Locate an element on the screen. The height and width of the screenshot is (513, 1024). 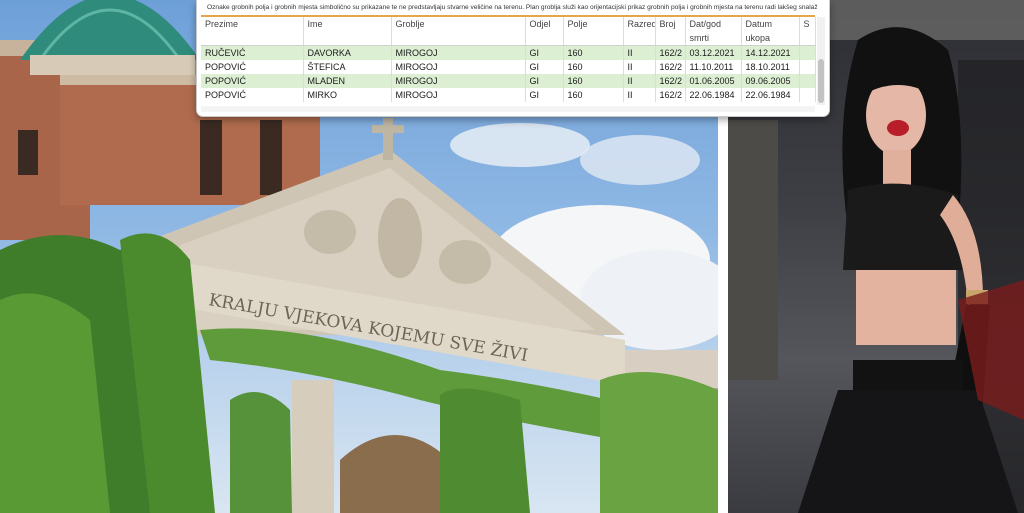
cell-datum-smrti: 11.10.2011 is located at coordinates (713, 67).